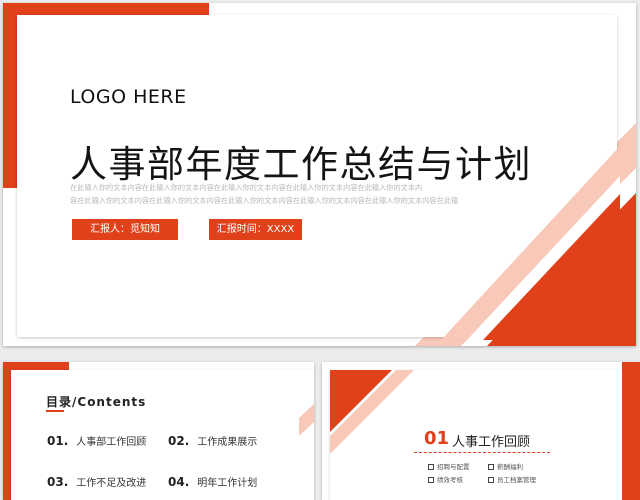  I want to click on report-time-tag: 汇报时间：XXXX, so click(255, 229).